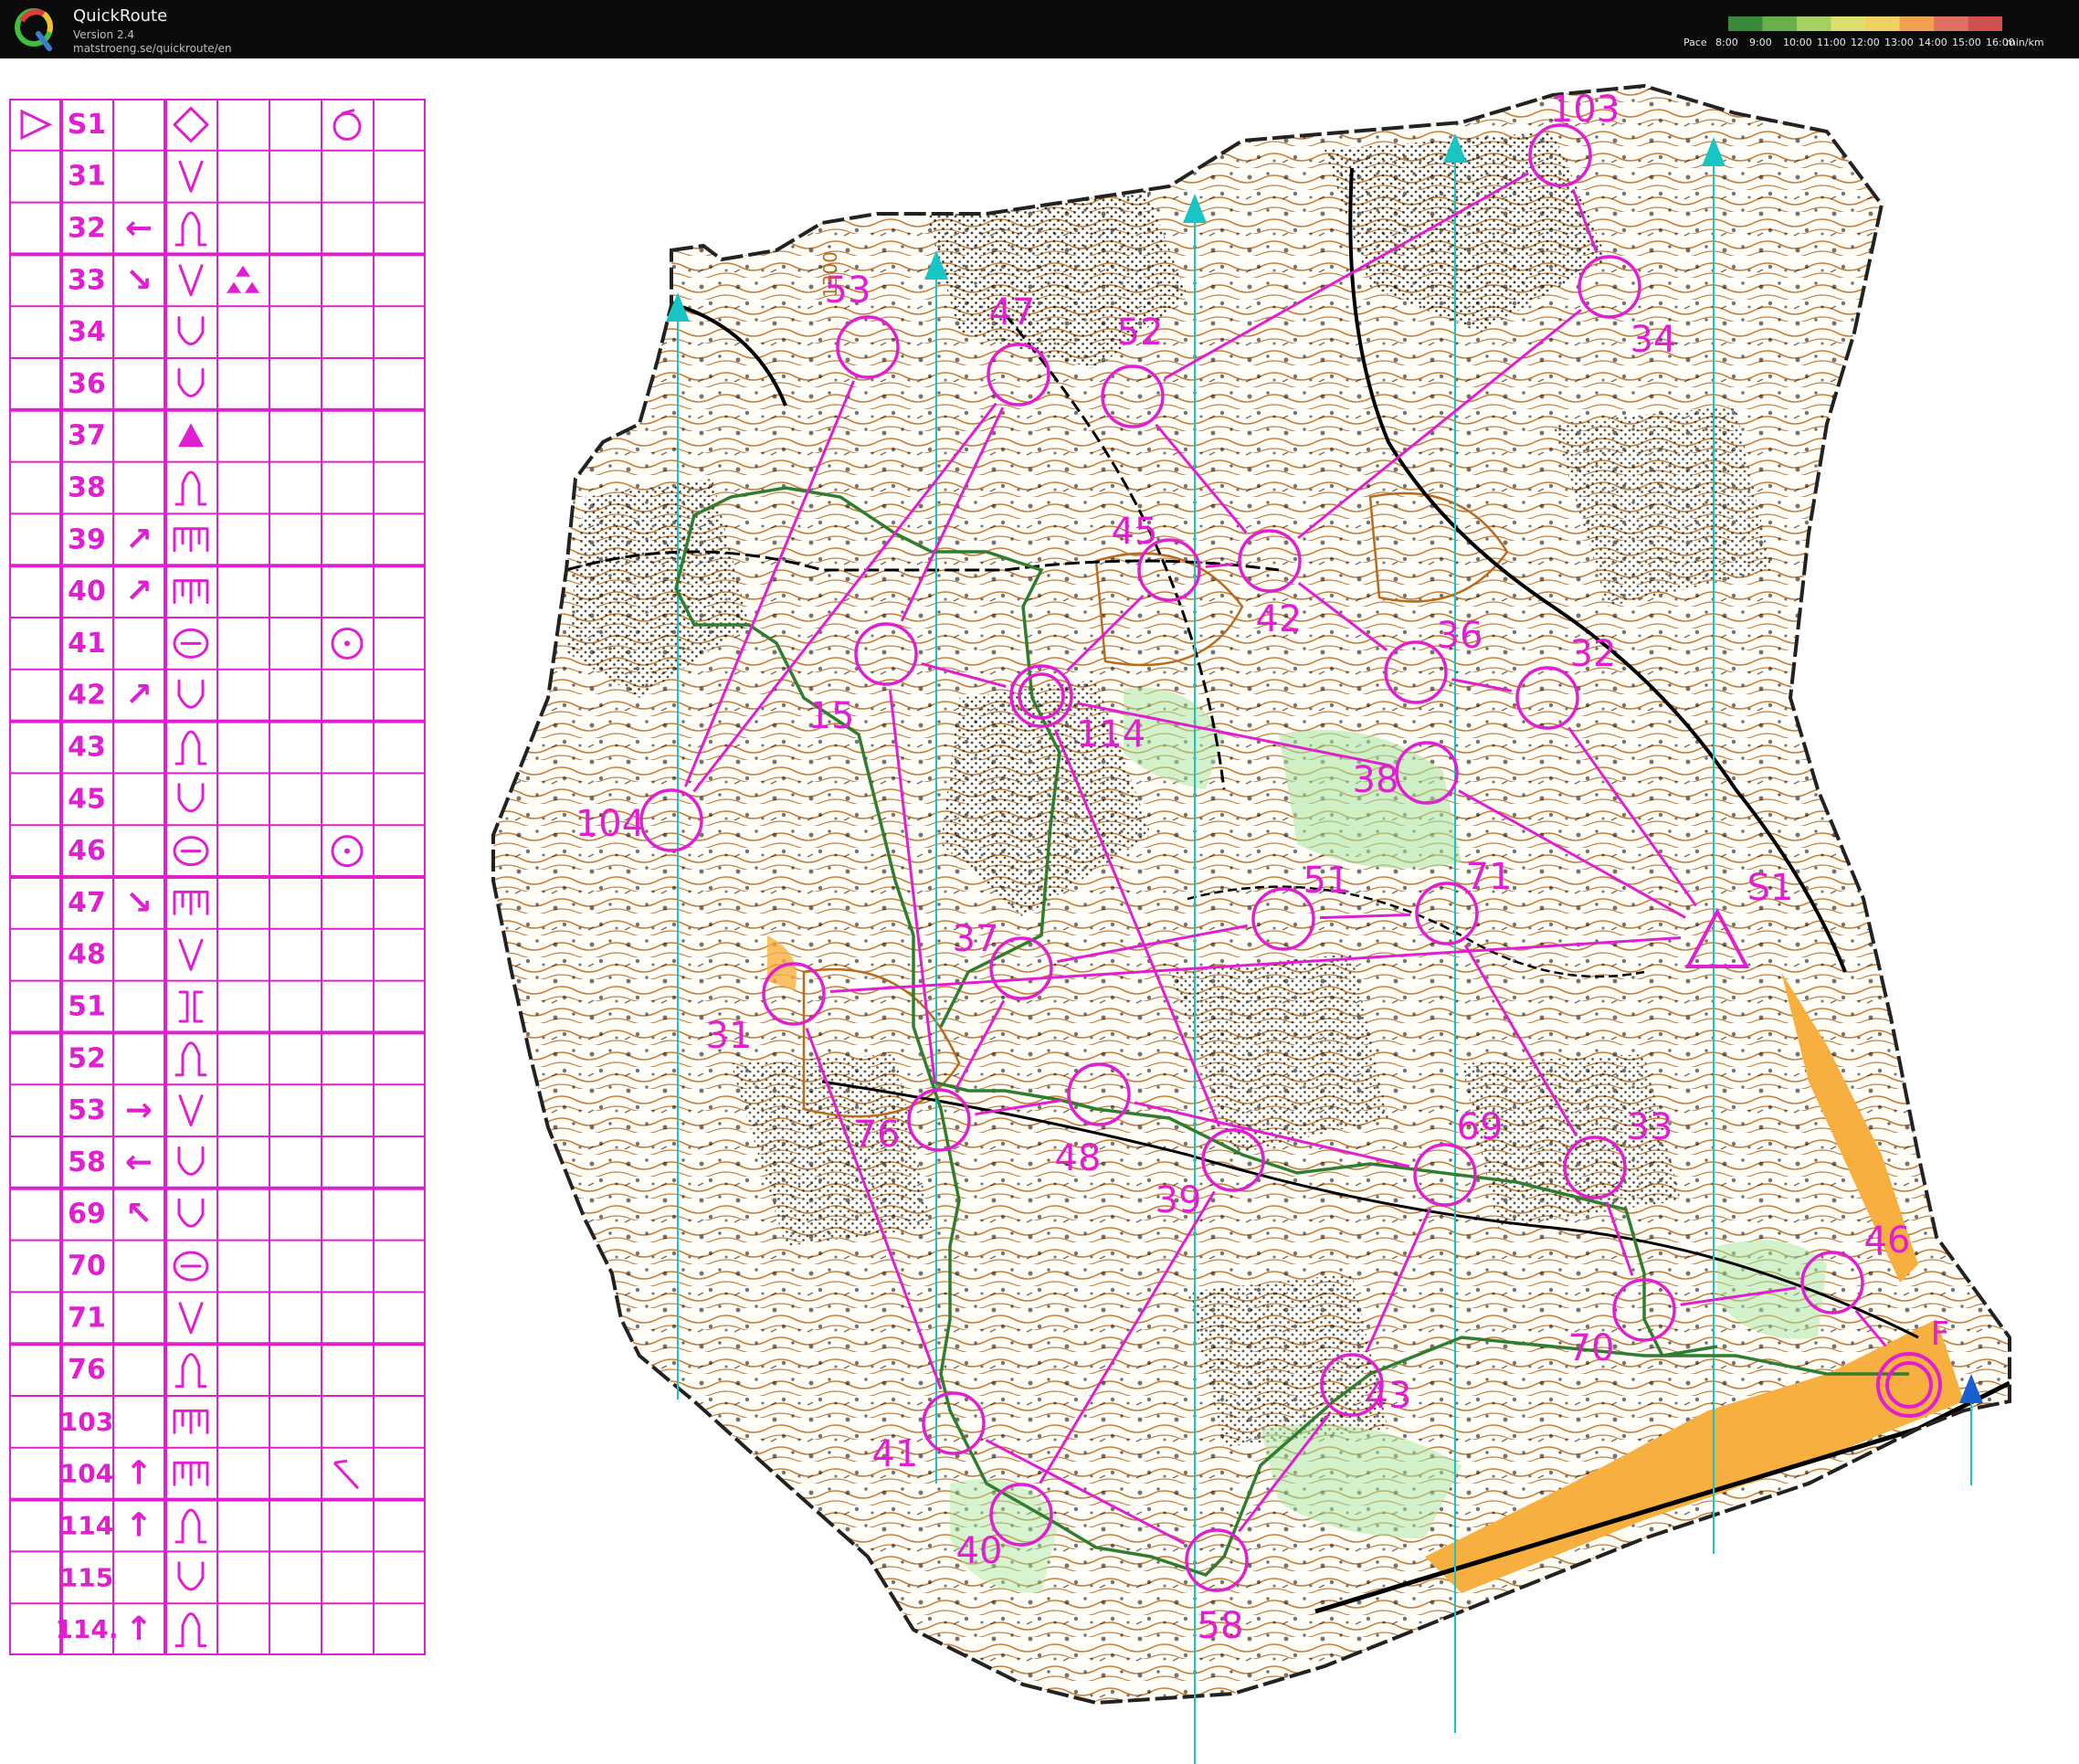  I want to click on description-row: 114 ↑, so click(134, 1526).